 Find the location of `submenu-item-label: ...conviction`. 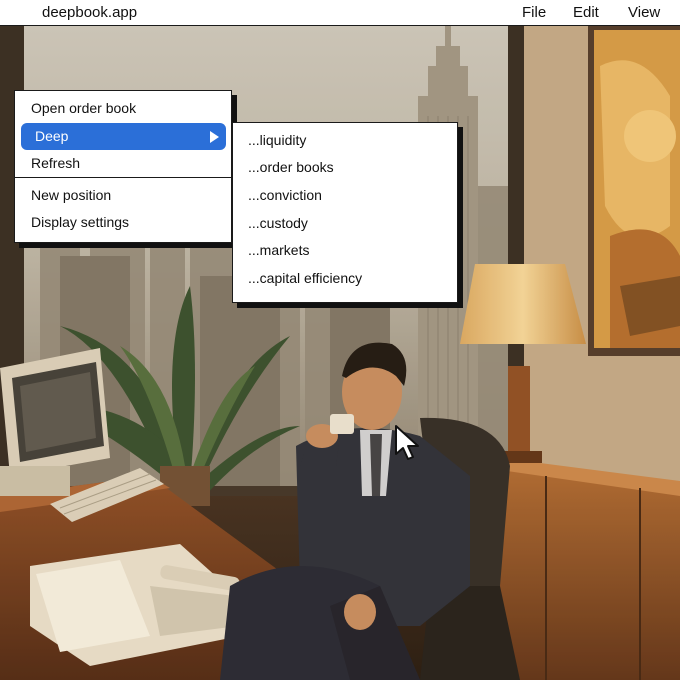

submenu-item-label: ...conviction is located at coordinates (285, 195).